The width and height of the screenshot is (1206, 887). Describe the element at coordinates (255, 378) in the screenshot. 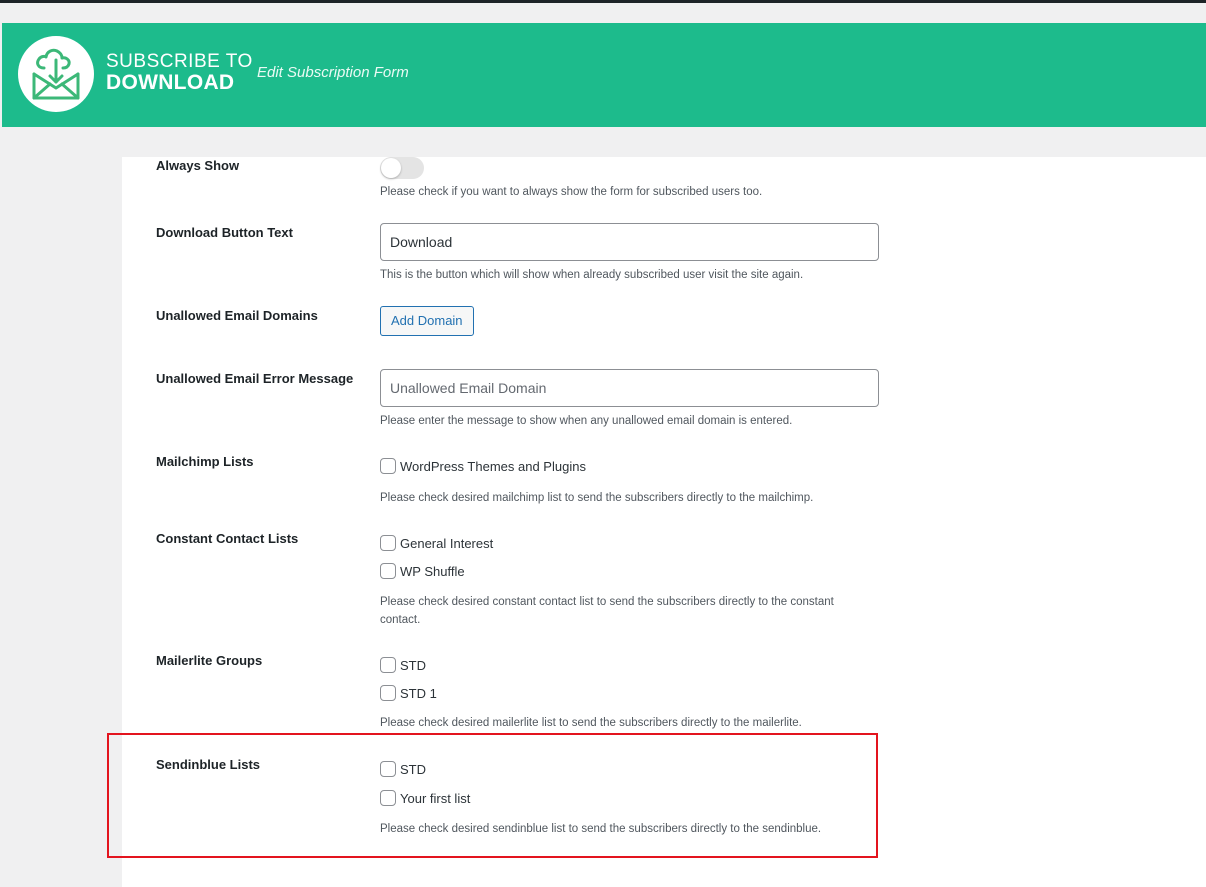

I see `unallowed-error-label: Unallowed Email Error Message` at that location.